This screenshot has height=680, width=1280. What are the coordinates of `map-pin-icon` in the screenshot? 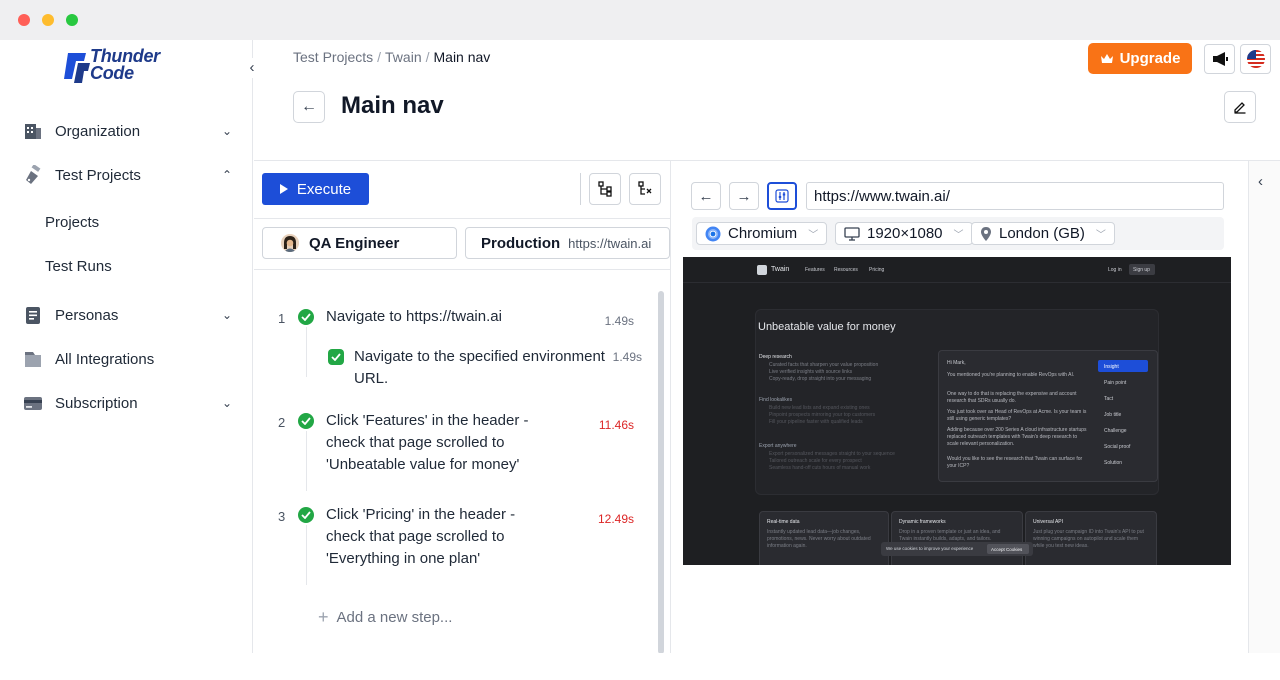 It's located at (986, 233).